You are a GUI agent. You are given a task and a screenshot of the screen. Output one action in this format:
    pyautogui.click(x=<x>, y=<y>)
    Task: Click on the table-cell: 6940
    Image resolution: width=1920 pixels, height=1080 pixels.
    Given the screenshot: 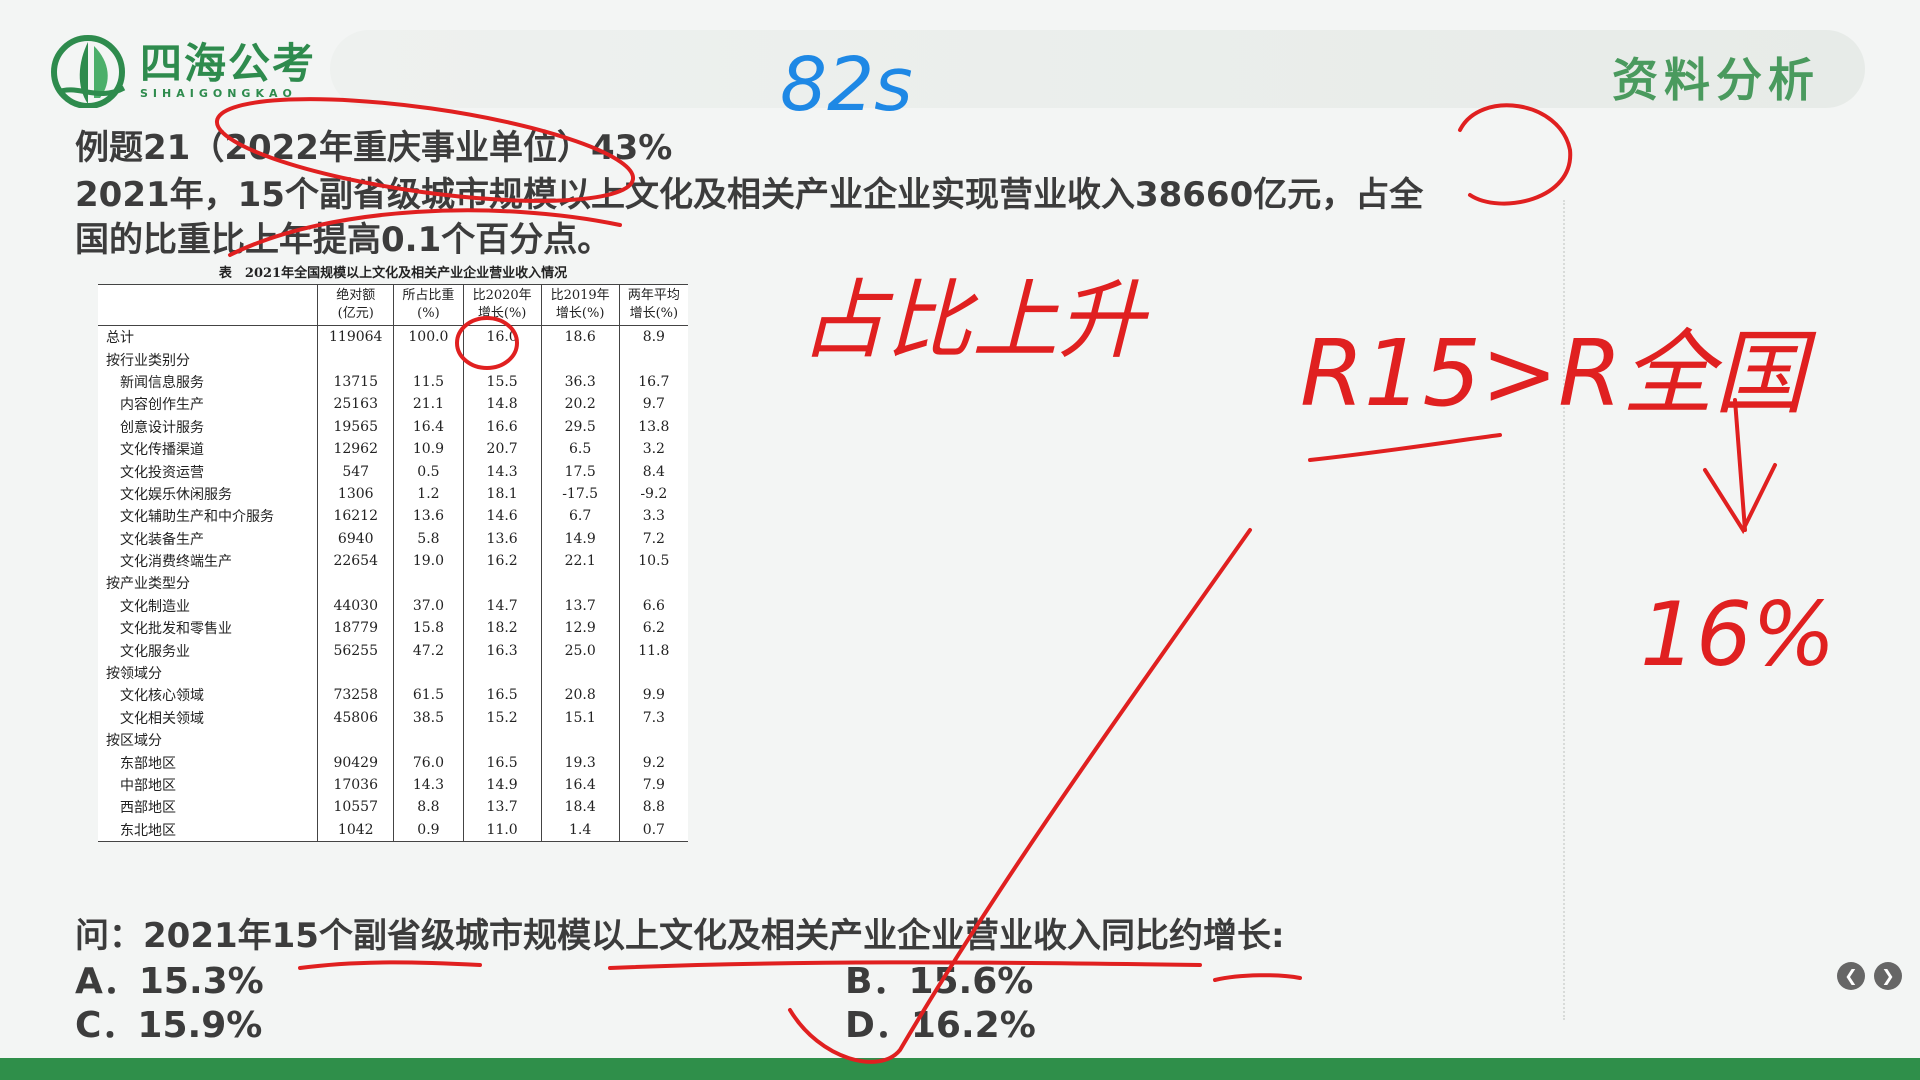 What is the action you would take?
    pyautogui.click(x=355, y=538)
    